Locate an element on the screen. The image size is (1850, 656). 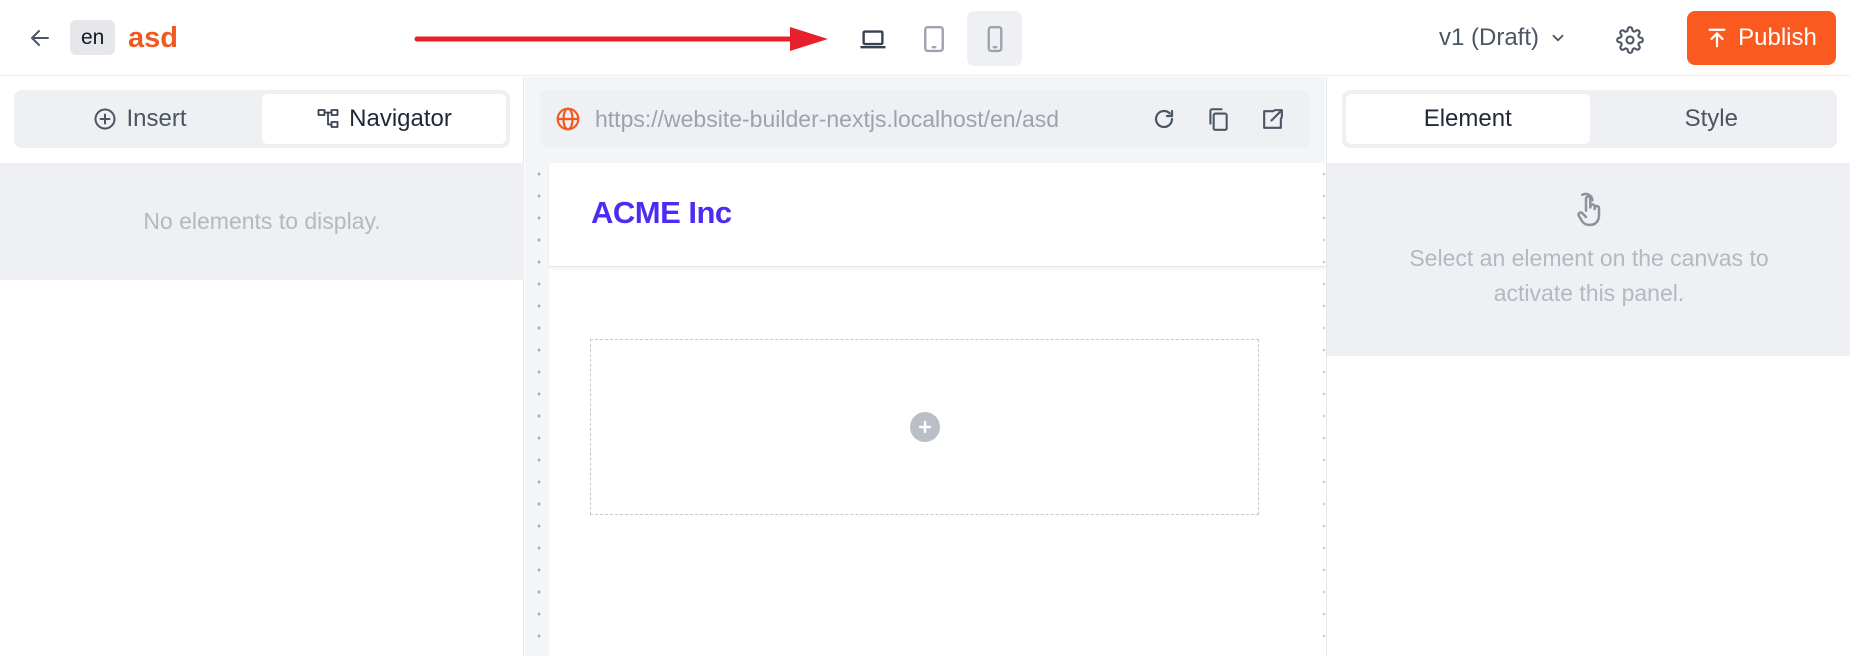
plus-circle-icon is located at coordinates (105, 119).